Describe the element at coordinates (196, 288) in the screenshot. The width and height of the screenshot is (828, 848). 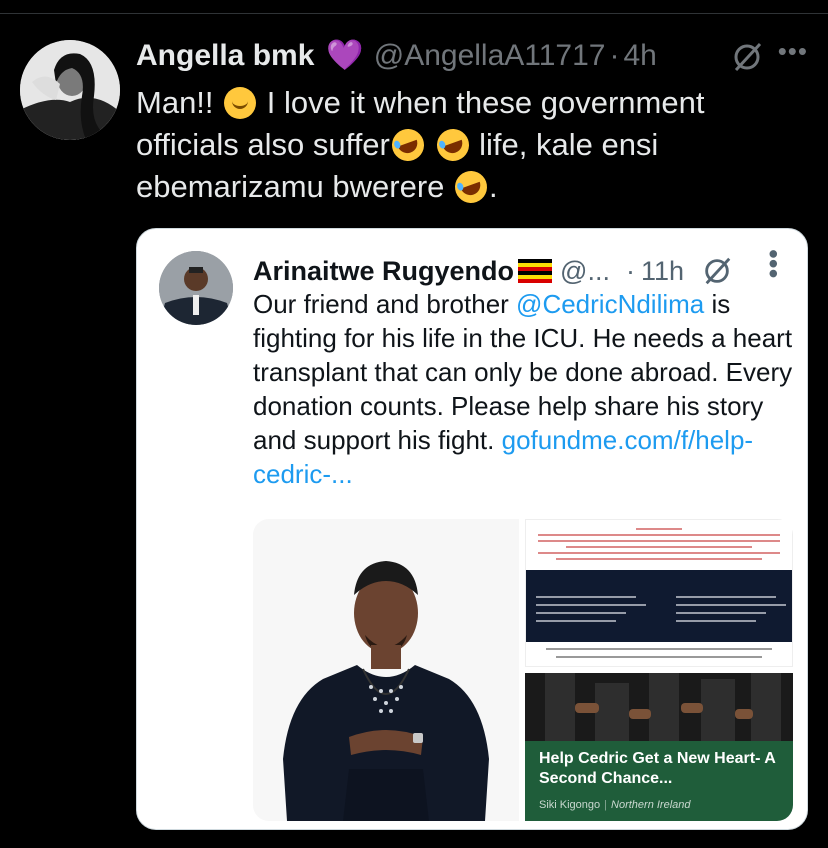
I see `quoted-author-avatar` at that location.